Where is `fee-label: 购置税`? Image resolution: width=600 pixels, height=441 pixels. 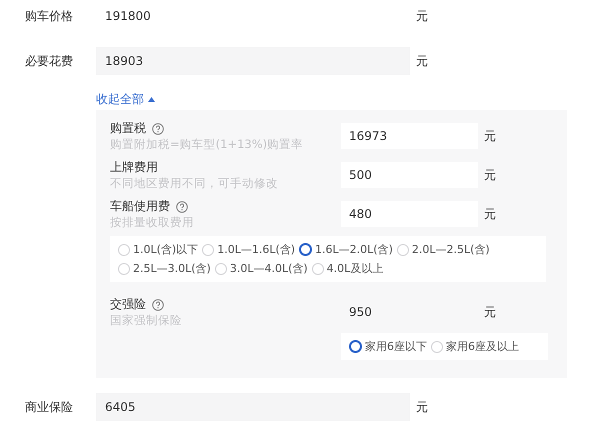 fee-label: 购置税 is located at coordinates (128, 128).